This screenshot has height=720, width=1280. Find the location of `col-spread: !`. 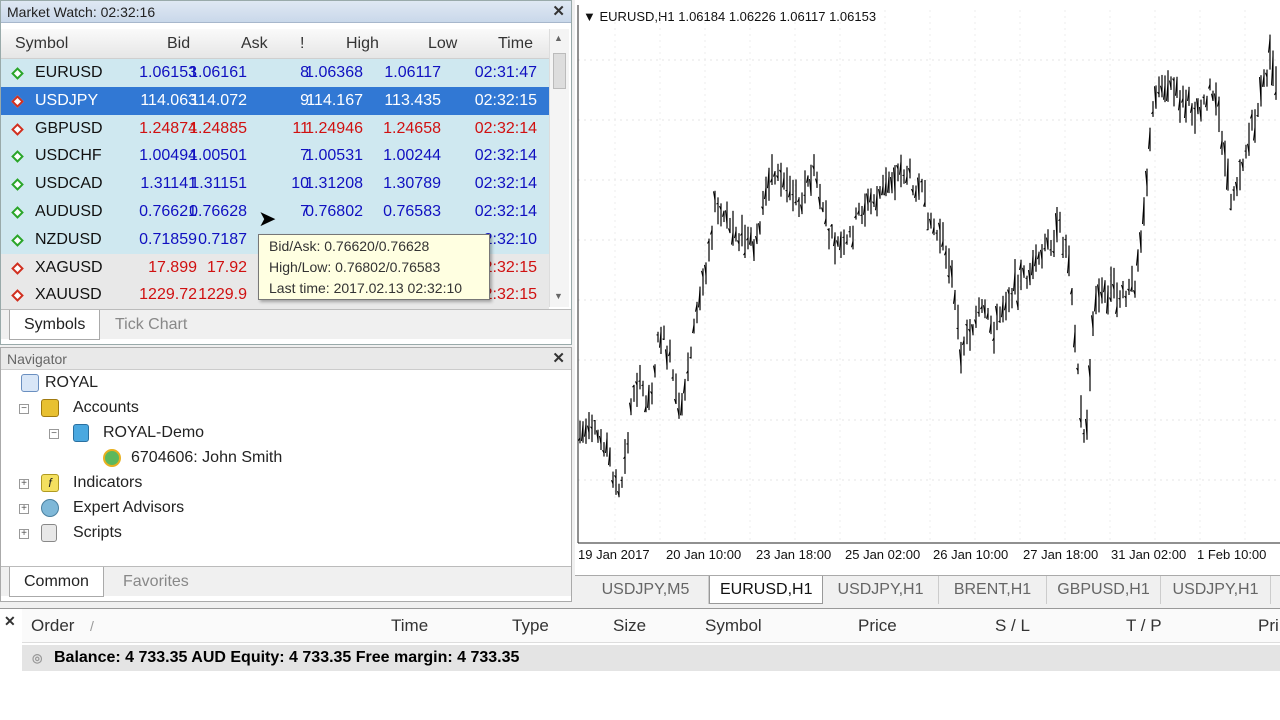

col-spread: ! is located at coordinates (302, 44).